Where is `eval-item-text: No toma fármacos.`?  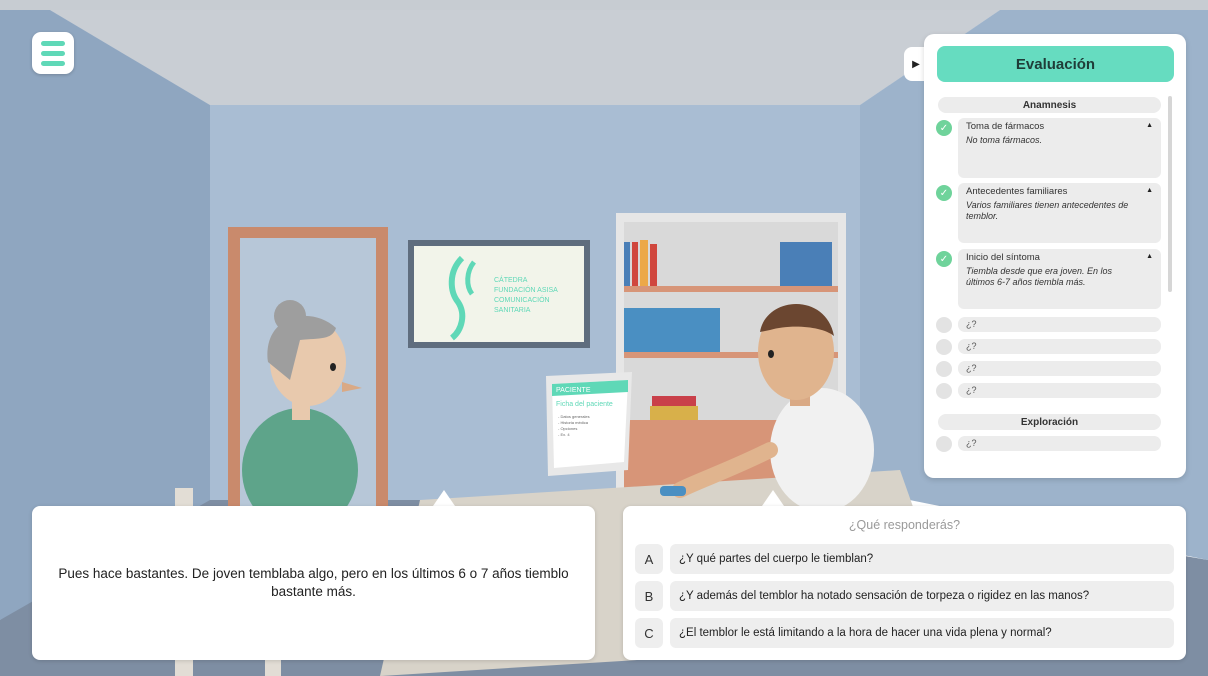
eval-item-text: No toma fármacos. is located at coordinates (1004, 140).